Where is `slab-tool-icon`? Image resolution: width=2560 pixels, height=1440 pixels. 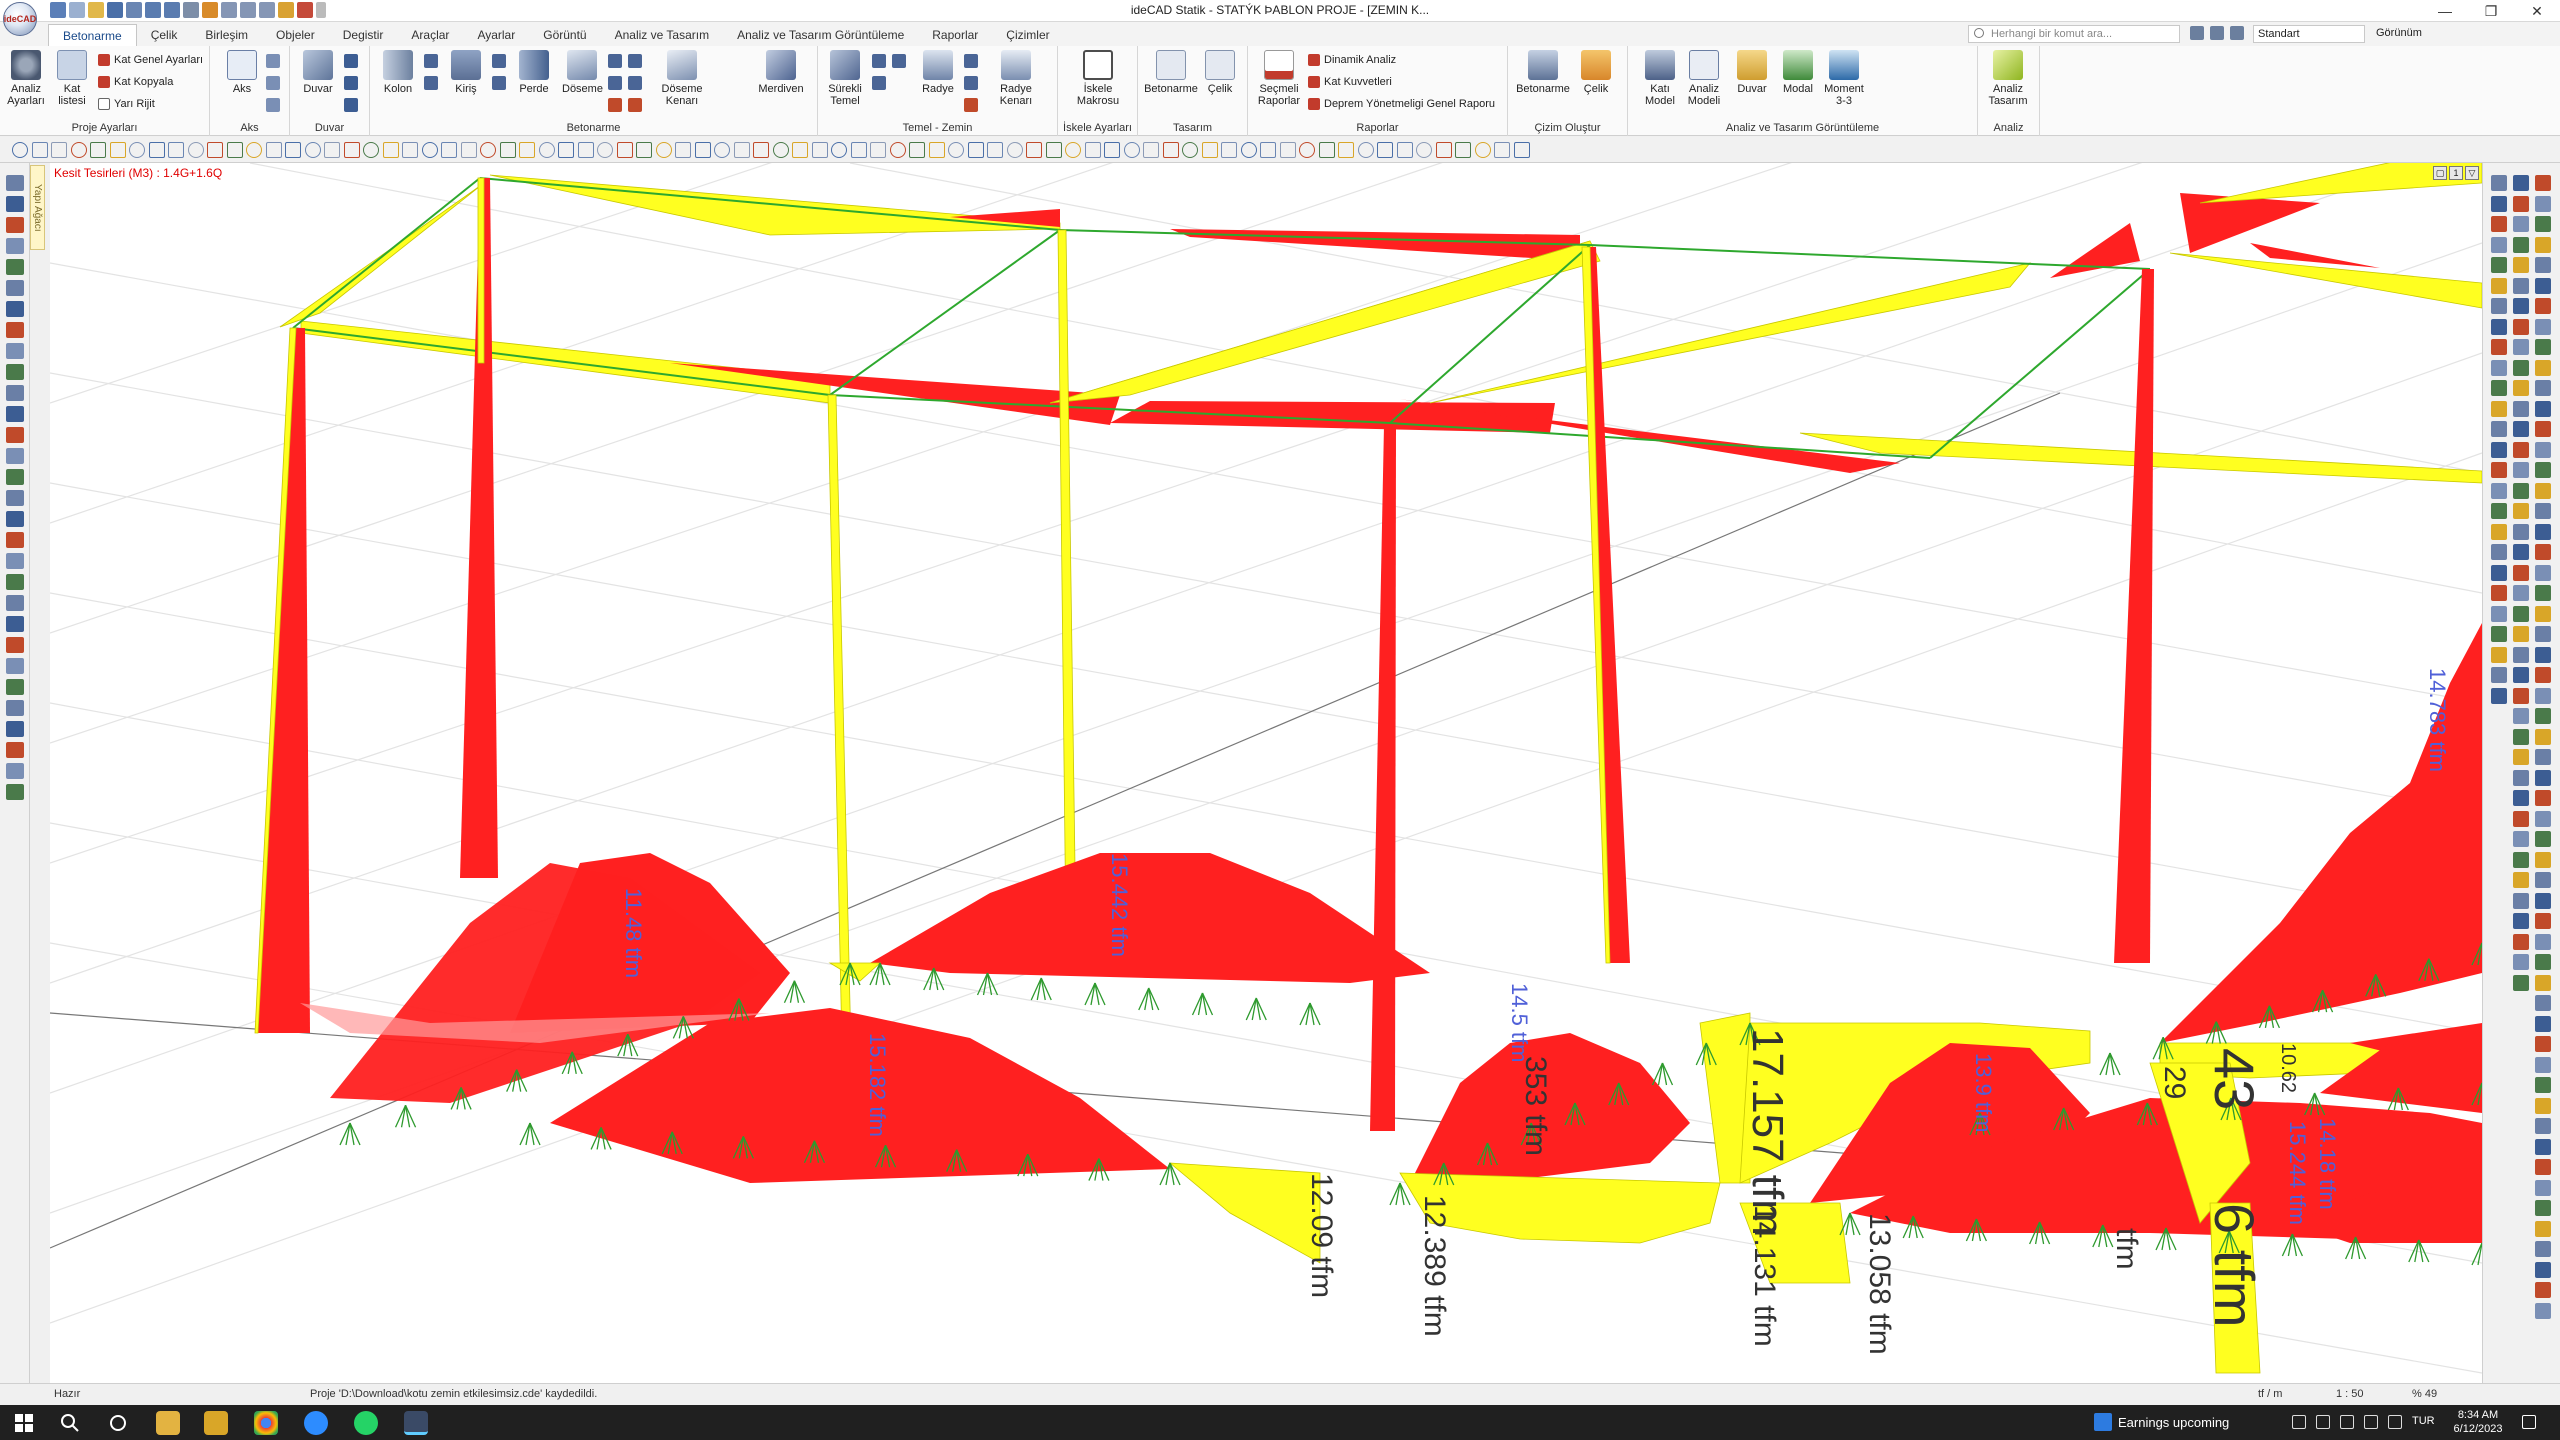
slab-tool-icon is located at coordinates (615, 61).